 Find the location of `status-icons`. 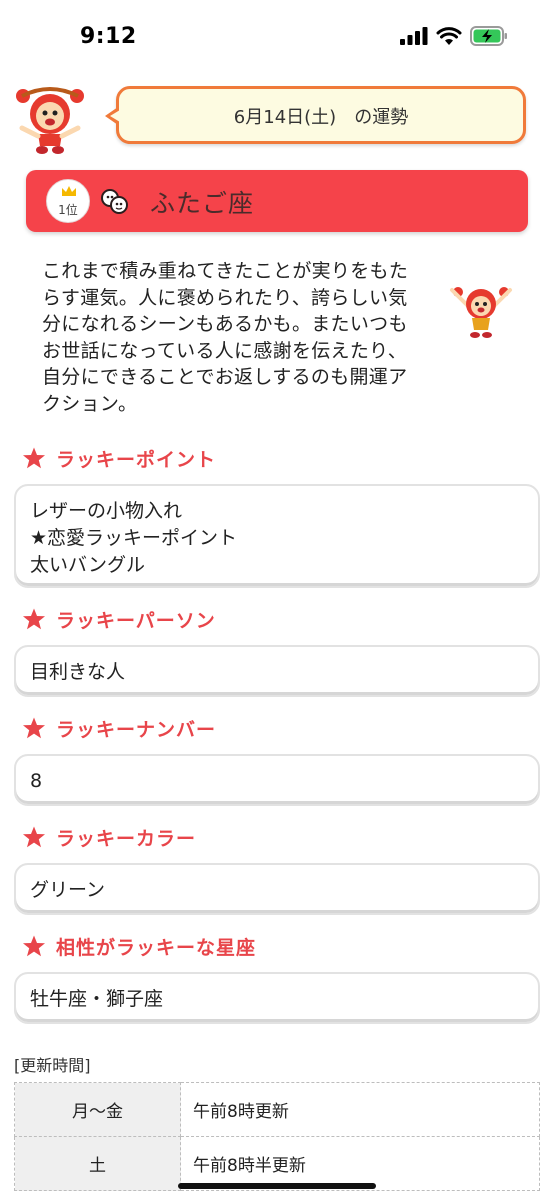

status-icons is located at coordinates (454, 36).